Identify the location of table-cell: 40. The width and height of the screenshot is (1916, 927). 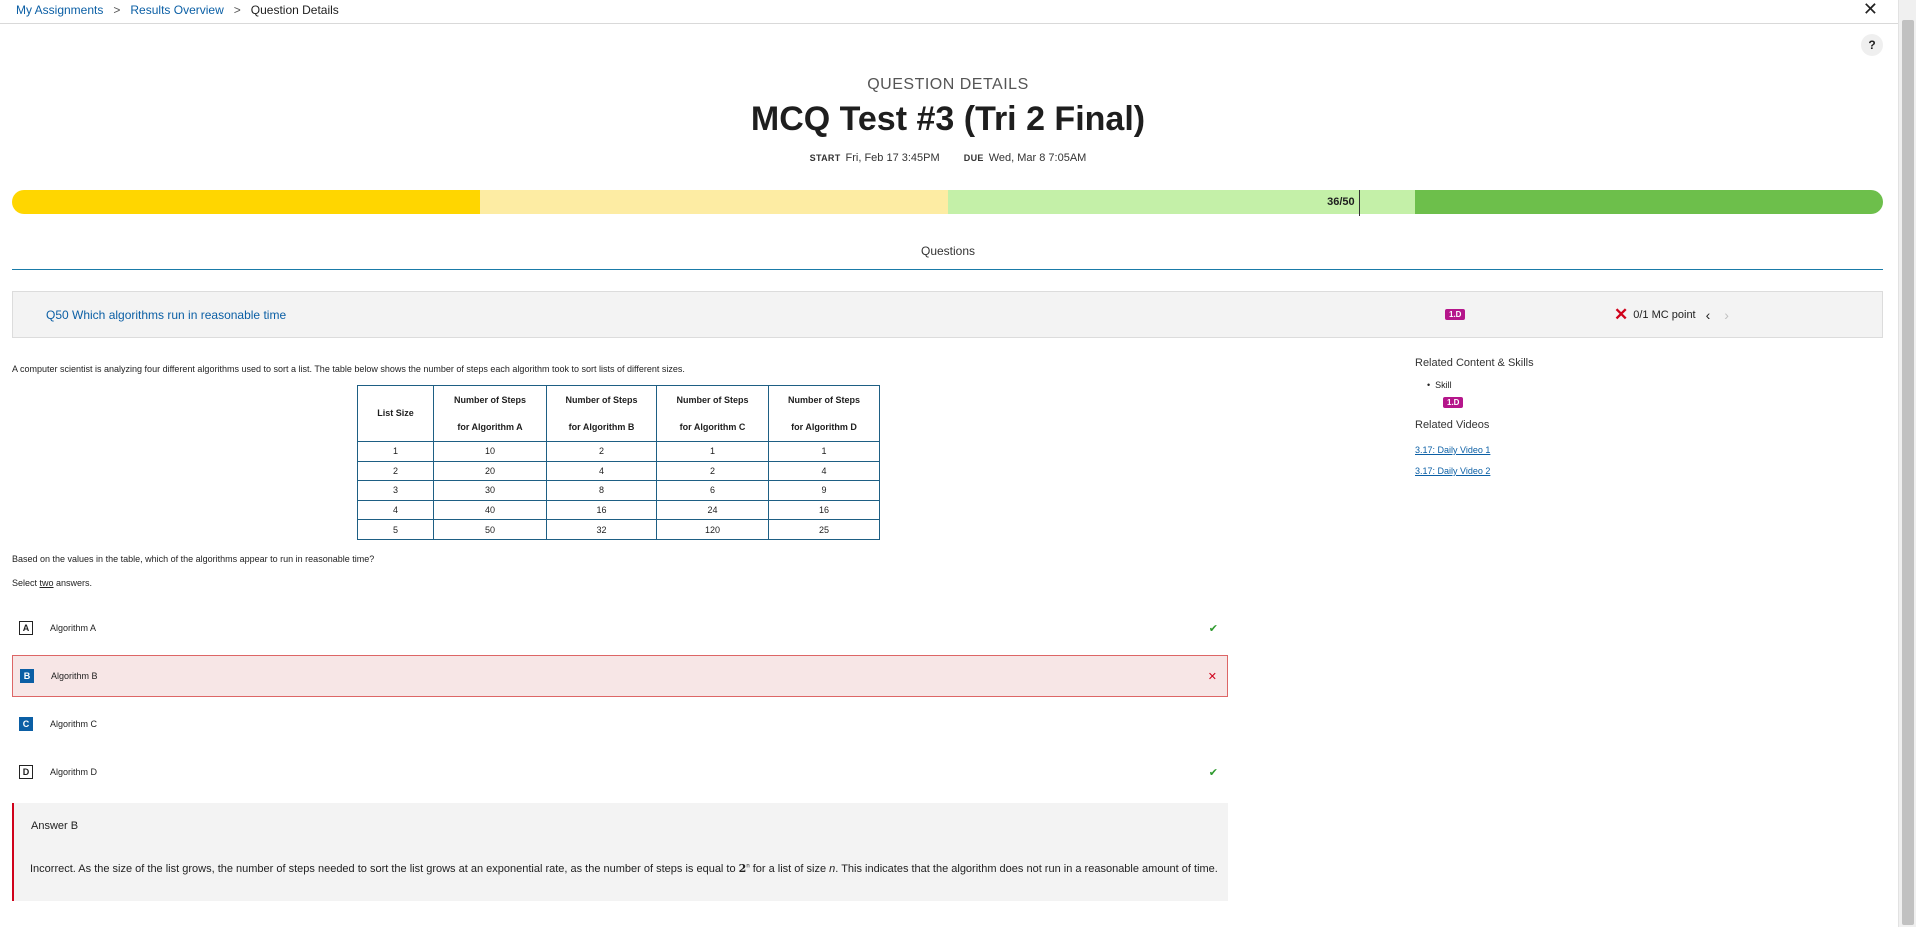
(490, 510).